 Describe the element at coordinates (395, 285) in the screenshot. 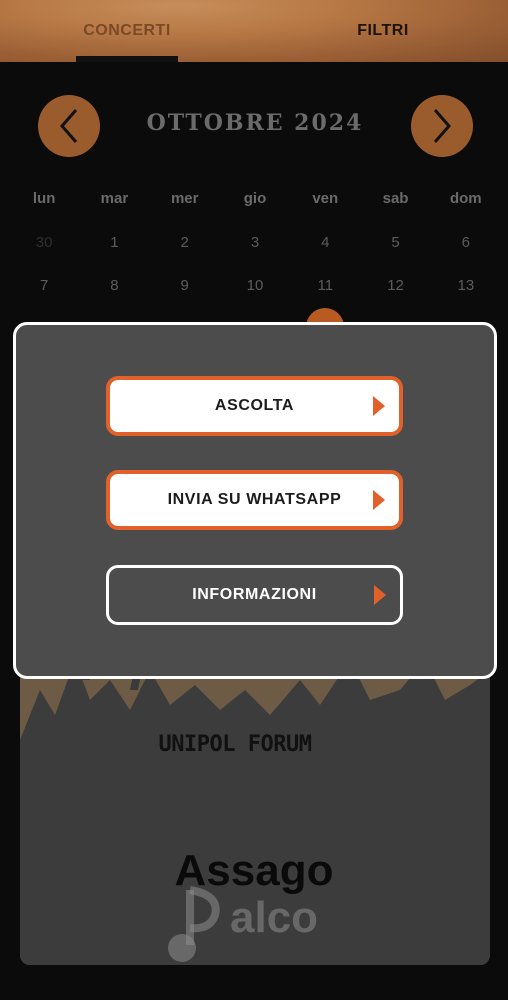

I see `calendar-day: 12` at that location.